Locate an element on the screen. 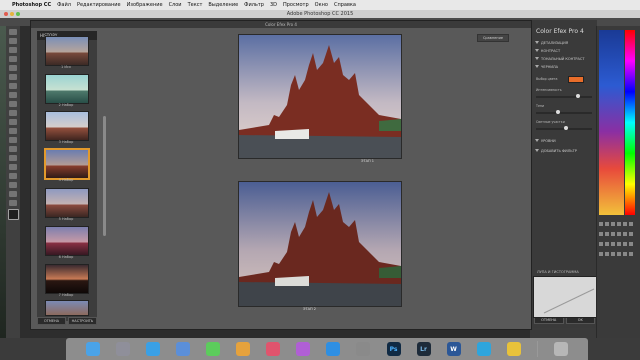 The width and height of the screenshot is (640, 360). intensity-slider is located at coordinates (564, 96).